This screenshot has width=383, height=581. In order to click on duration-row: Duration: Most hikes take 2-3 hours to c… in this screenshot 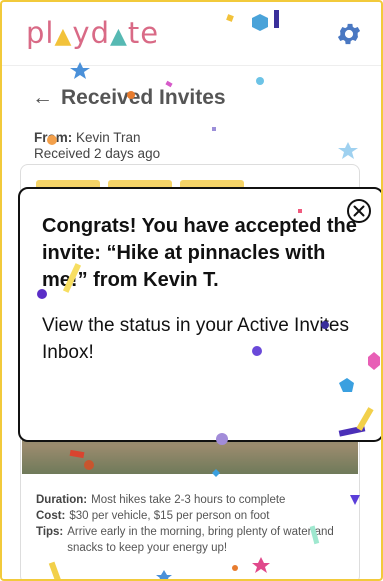, I will do `click(186, 500)`.